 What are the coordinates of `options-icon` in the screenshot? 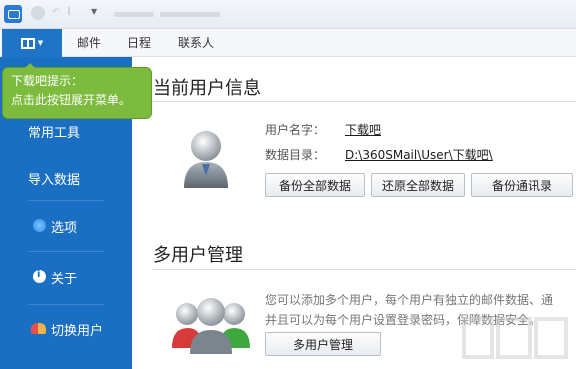 It's located at (39, 225).